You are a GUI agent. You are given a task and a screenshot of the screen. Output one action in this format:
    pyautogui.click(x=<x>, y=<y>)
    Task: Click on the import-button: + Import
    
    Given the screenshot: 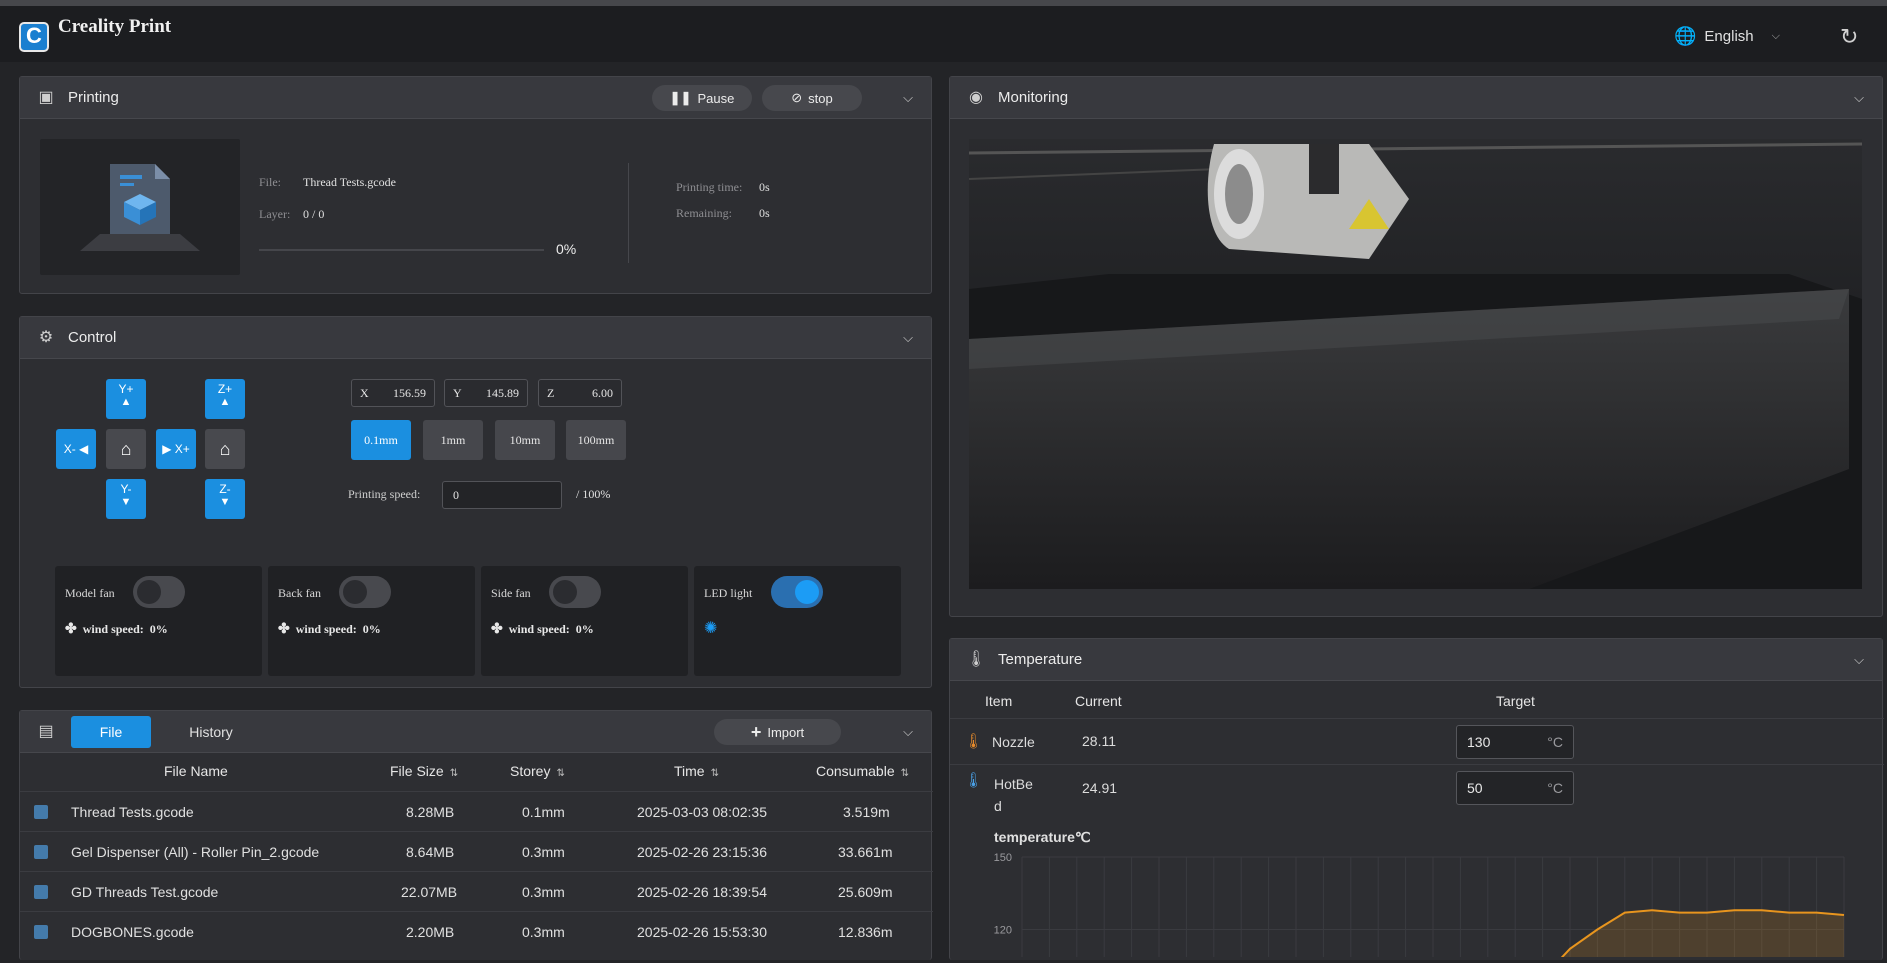 What is the action you would take?
    pyautogui.click(x=777, y=732)
    